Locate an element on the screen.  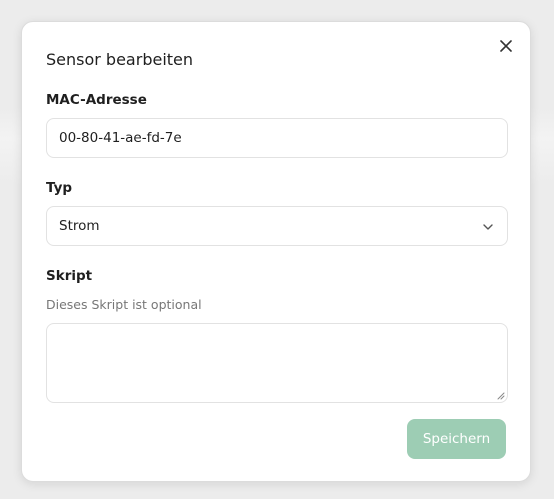
save-button: Speichern is located at coordinates (456, 439).